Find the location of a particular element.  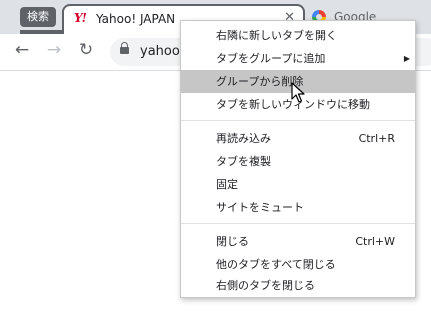

menu-item-reload: 再読み込み Ctrl+R is located at coordinates (298, 138).